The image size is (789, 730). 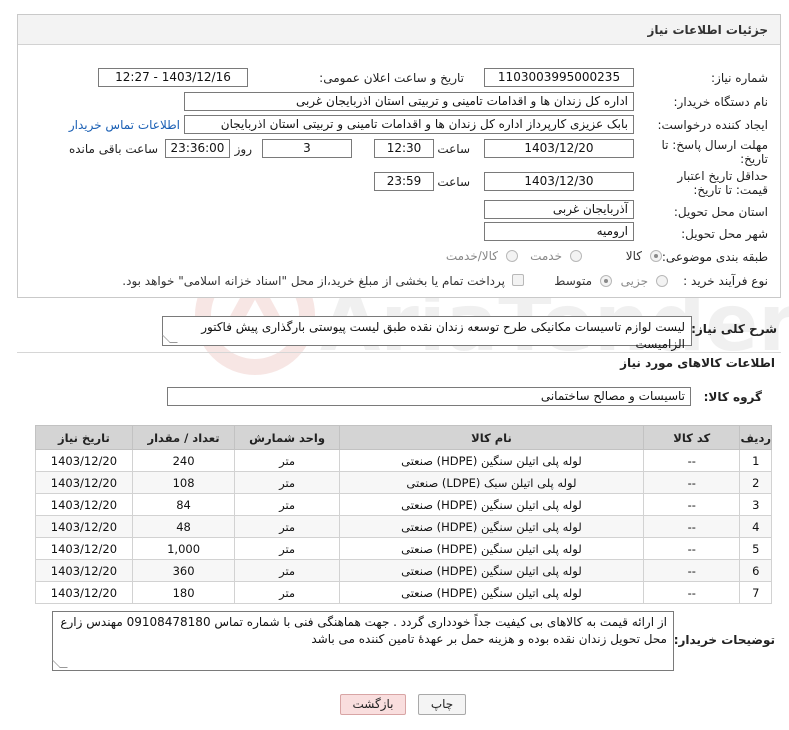 What do you see at coordinates (755, 482) in the screenshot?
I see `row-number-cell: 2` at bounding box center [755, 482].